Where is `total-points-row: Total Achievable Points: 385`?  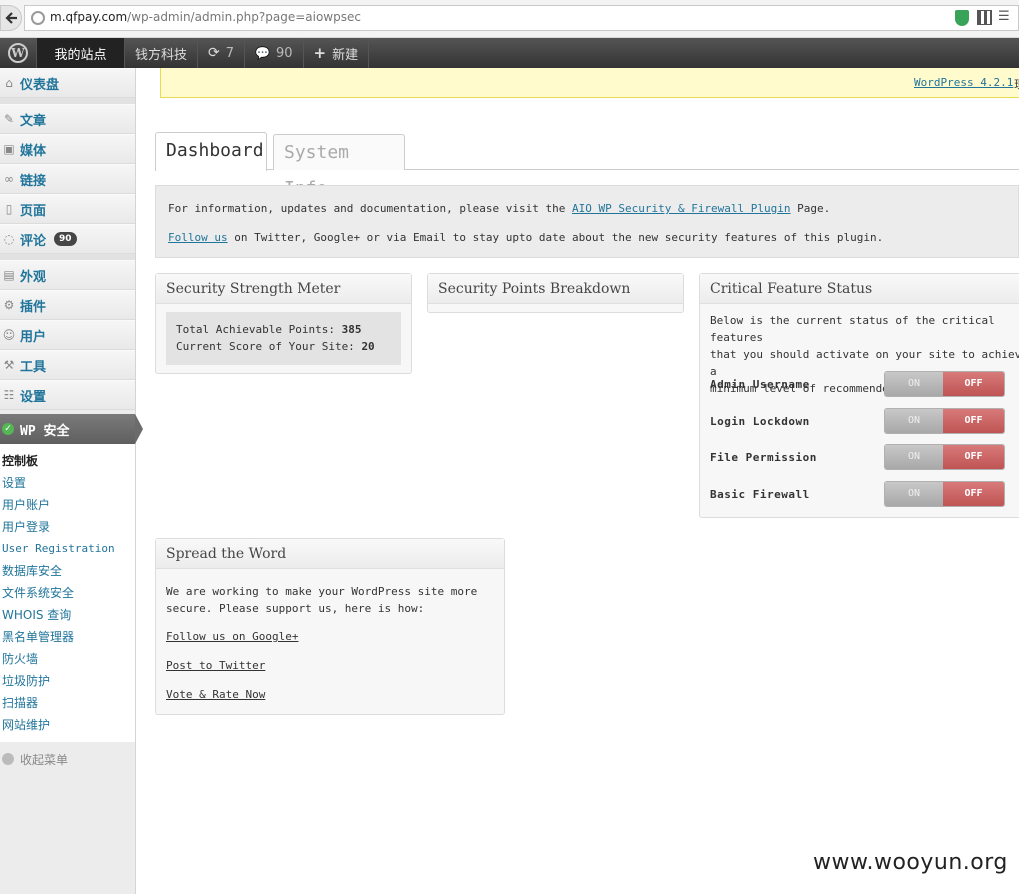 total-points-row: Total Achievable Points: 385 is located at coordinates (283, 329).